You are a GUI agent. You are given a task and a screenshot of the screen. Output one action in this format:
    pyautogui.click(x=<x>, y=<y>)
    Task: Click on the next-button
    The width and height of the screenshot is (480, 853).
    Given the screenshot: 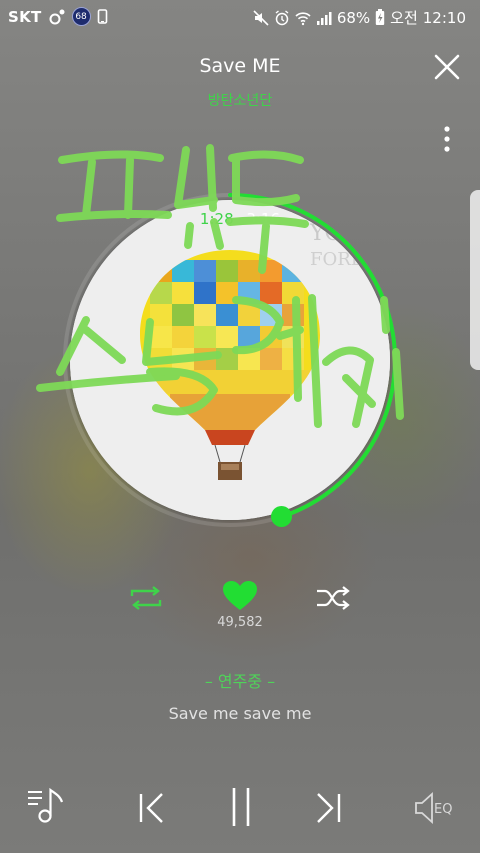 What is the action you would take?
    pyautogui.click(x=329, y=808)
    